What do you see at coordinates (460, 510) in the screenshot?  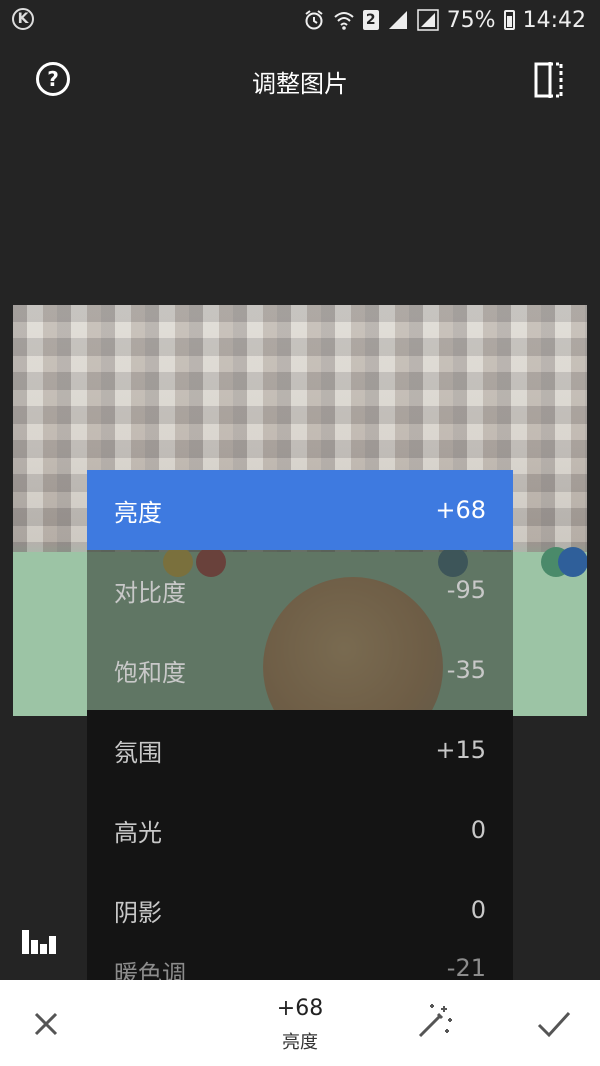 I see `menu-item-value: +68` at bounding box center [460, 510].